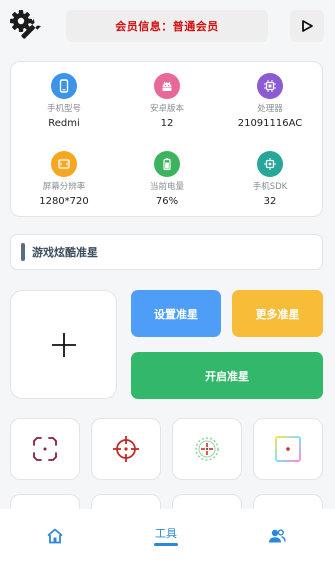  What do you see at coordinates (64, 201) in the screenshot?
I see `info-value: 1280*720` at bounding box center [64, 201].